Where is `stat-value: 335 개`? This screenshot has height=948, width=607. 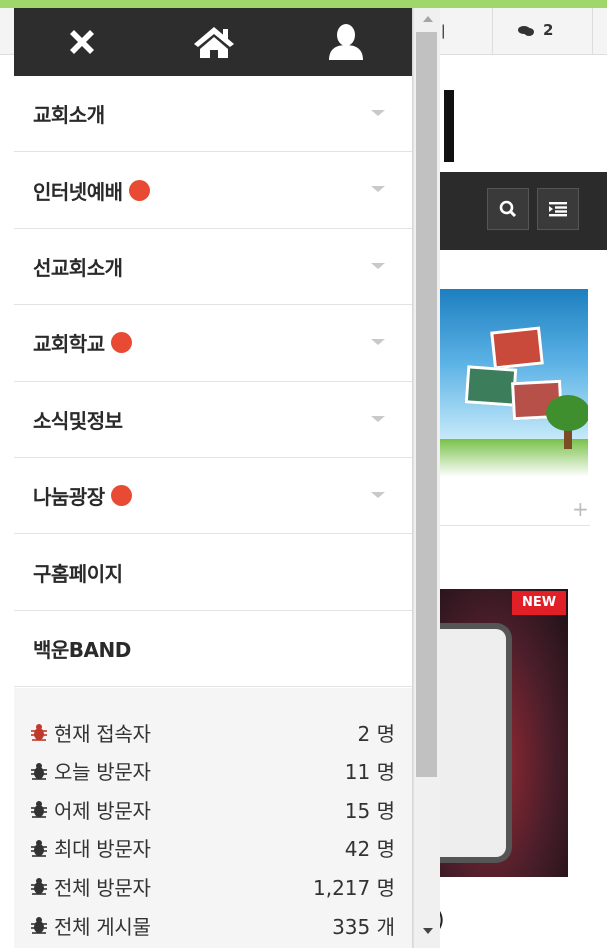 stat-value: 335 개 is located at coordinates (363, 926).